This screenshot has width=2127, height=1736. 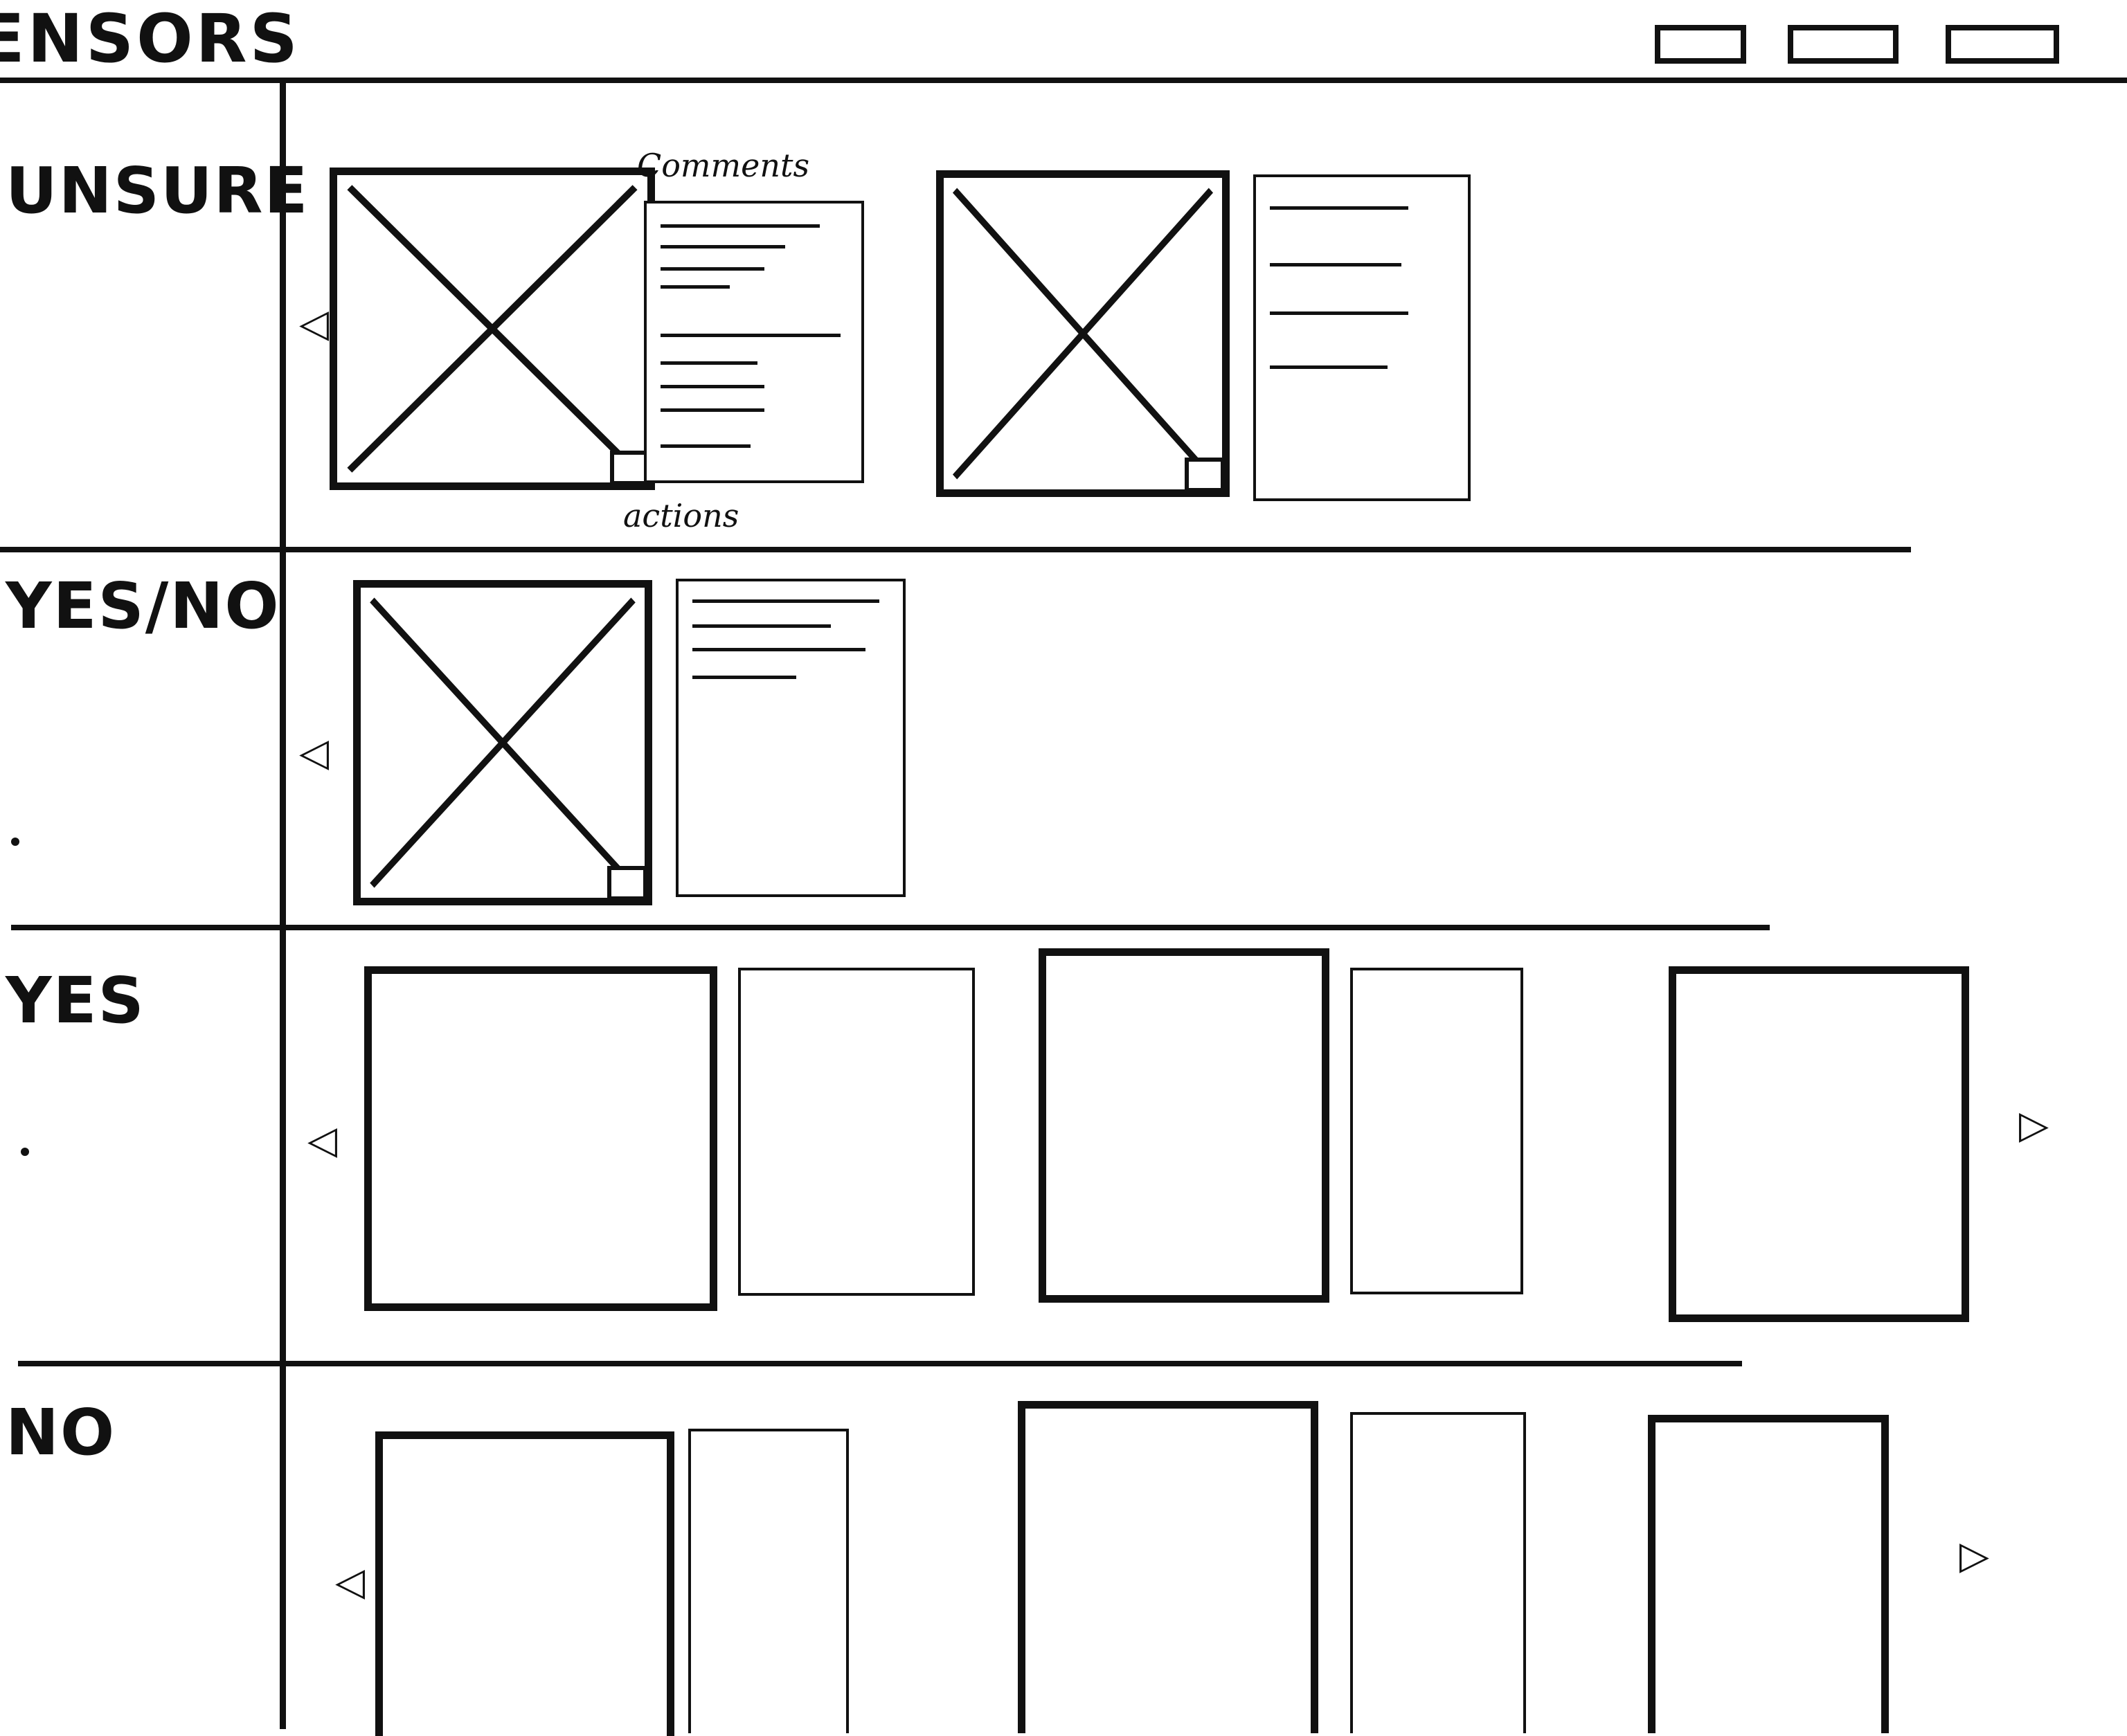 What do you see at coordinates (150, 39) in the screenshot?
I see `app-title: ENSORS` at bounding box center [150, 39].